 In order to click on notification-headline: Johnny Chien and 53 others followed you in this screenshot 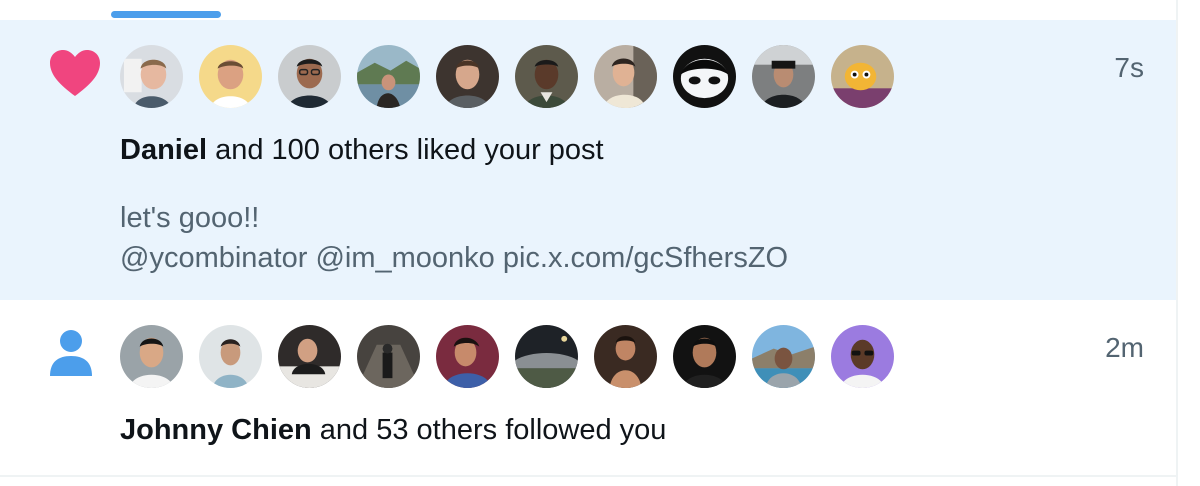, I will do `click(393, 430)`.